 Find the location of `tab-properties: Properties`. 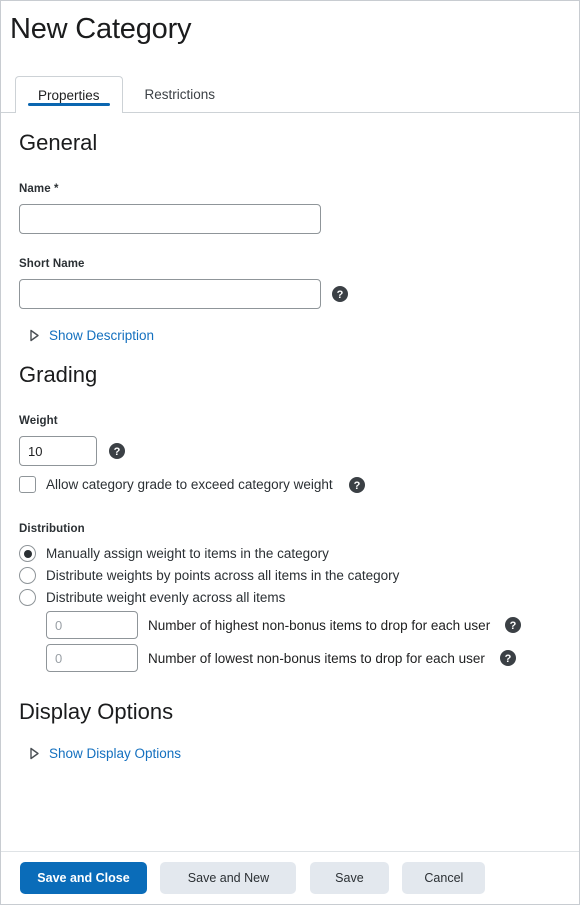

tab-properties: Properties is located at coordinates (69, 94).